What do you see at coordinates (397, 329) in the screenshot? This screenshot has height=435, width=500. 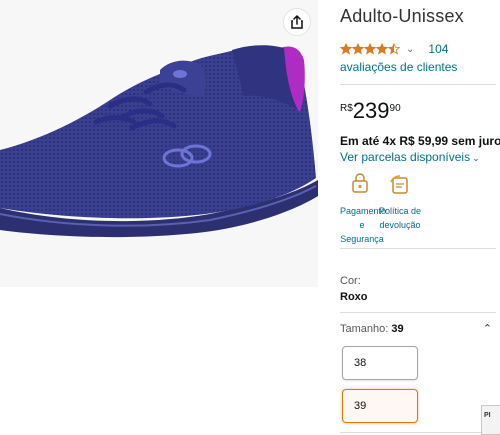 I see `size-value: 39` at bounding box center [397, 329].